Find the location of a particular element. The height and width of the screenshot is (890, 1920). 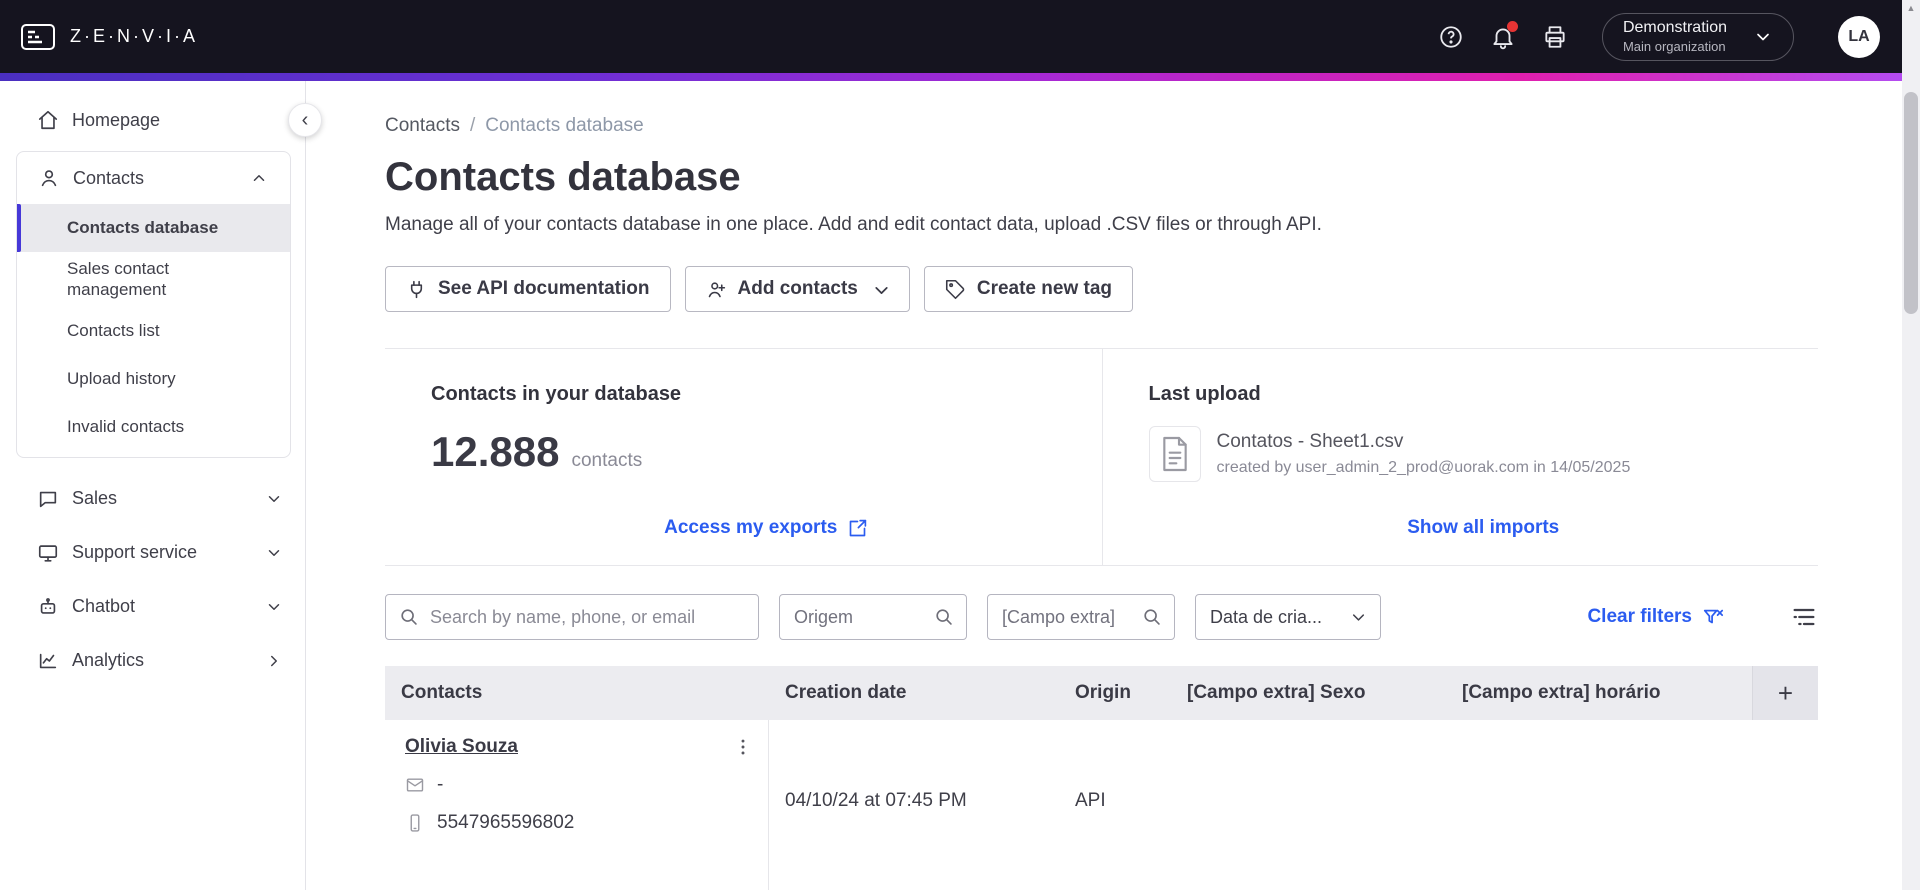

sidebar-item-label: Sales is located at coordinates (95, 498).